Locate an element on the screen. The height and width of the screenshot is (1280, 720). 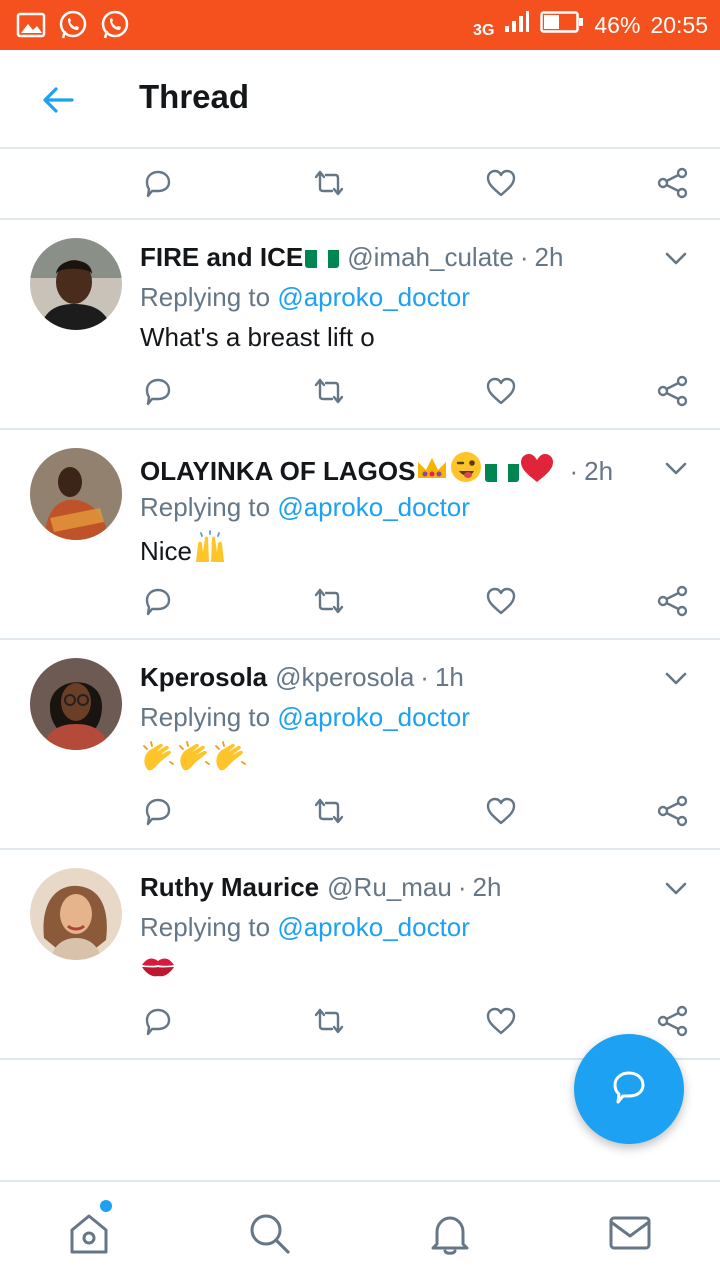
crown-emoji is located at coordinates (432, 473).